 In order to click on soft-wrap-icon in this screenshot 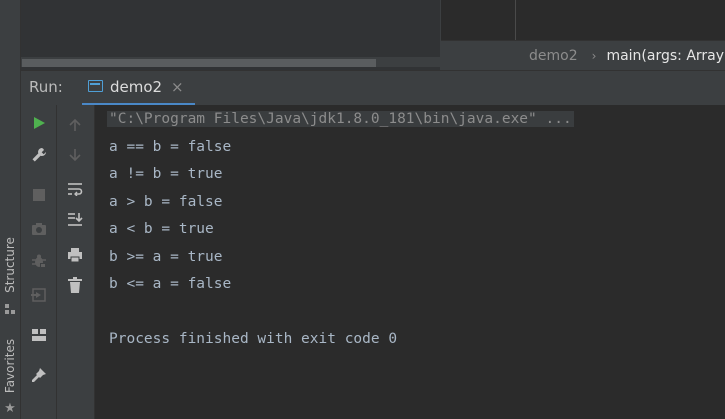, I will do `click(75, 189)`.